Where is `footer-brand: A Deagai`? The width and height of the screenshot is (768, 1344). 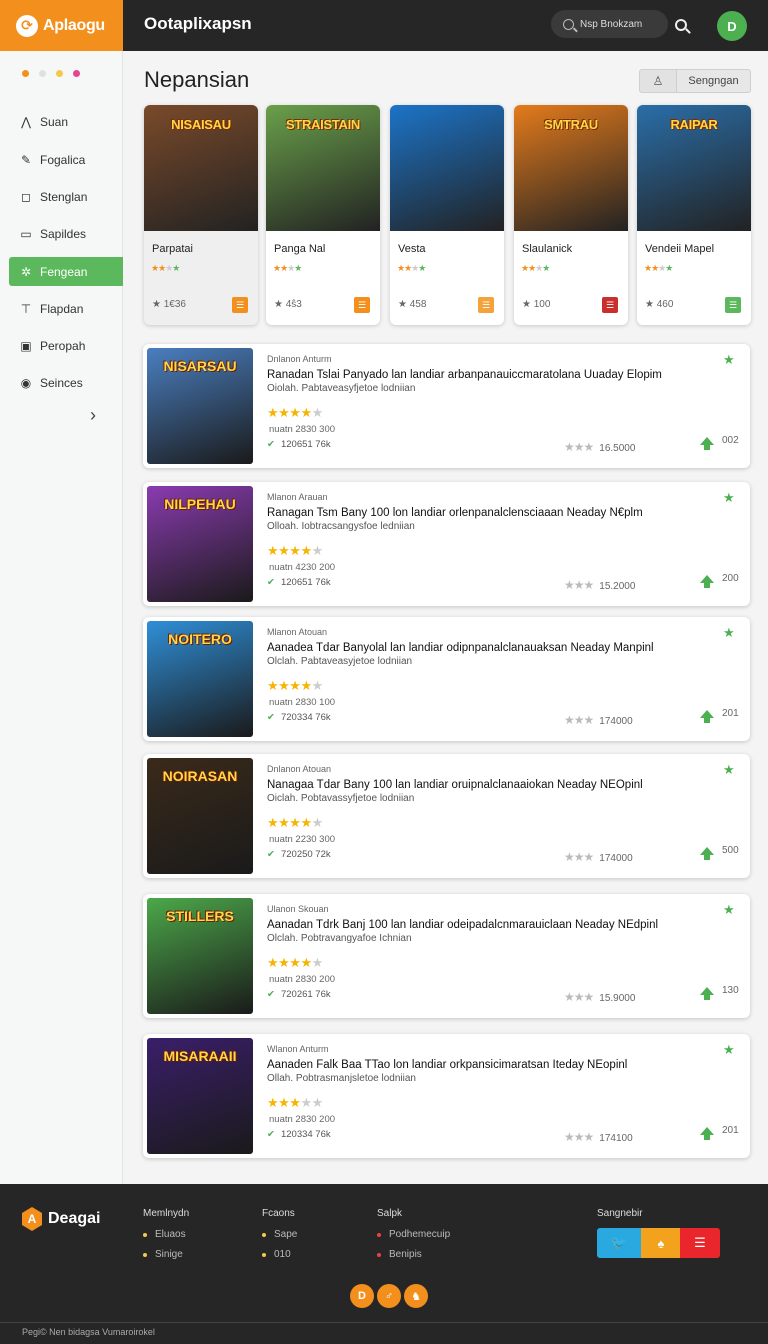 footer-brand: A Deagai is located at coordinates (61, 1219).